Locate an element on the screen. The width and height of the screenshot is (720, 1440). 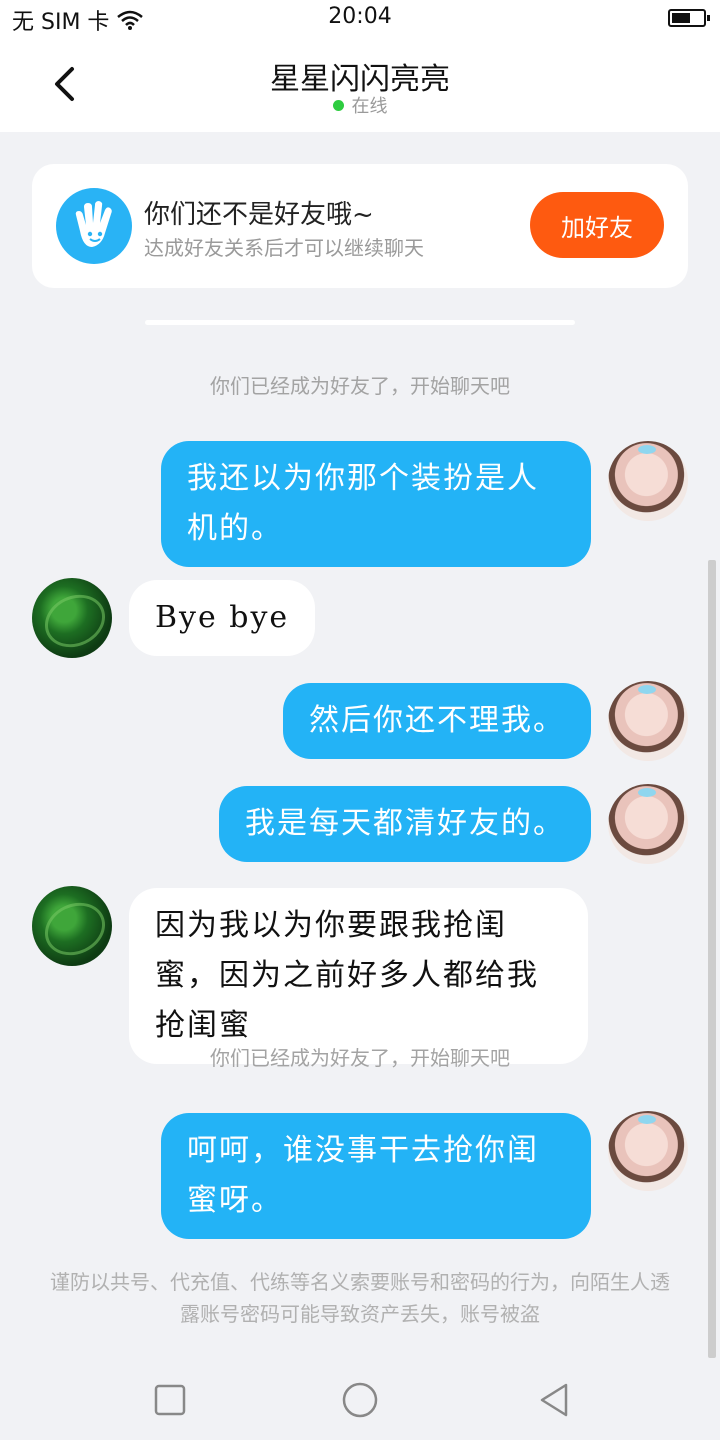
scroll-edge-line is located at coordinates (360, 322).